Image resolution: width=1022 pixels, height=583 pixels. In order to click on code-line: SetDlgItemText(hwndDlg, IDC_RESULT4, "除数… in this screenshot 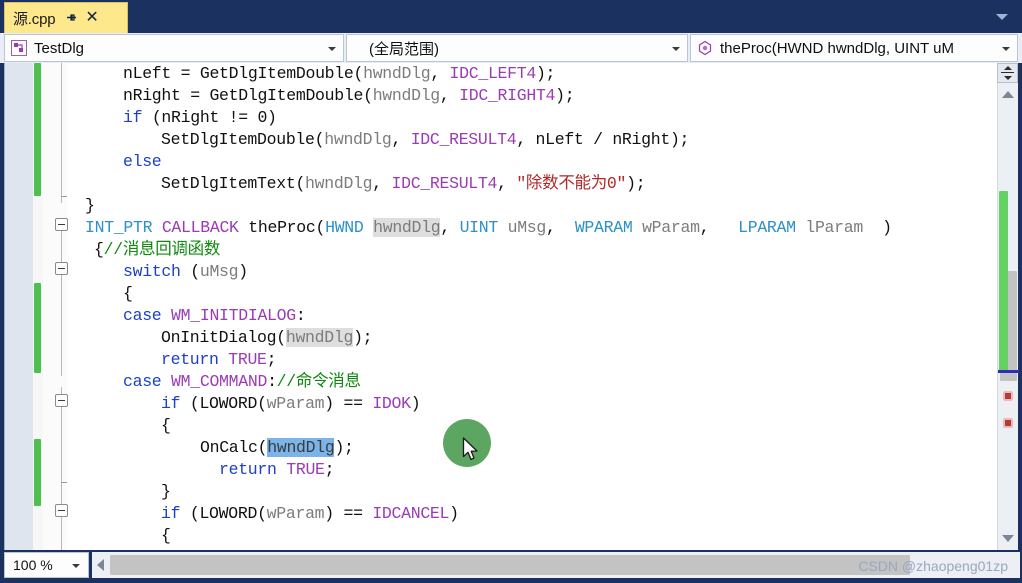, I will do `click(356, 184)`.